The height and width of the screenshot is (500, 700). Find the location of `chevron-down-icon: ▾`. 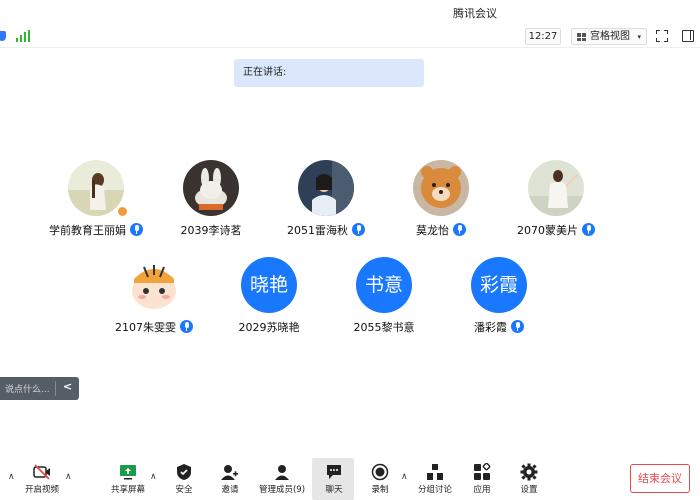

chevron-down-icon: ▾ is located at coordinates (639, 37).